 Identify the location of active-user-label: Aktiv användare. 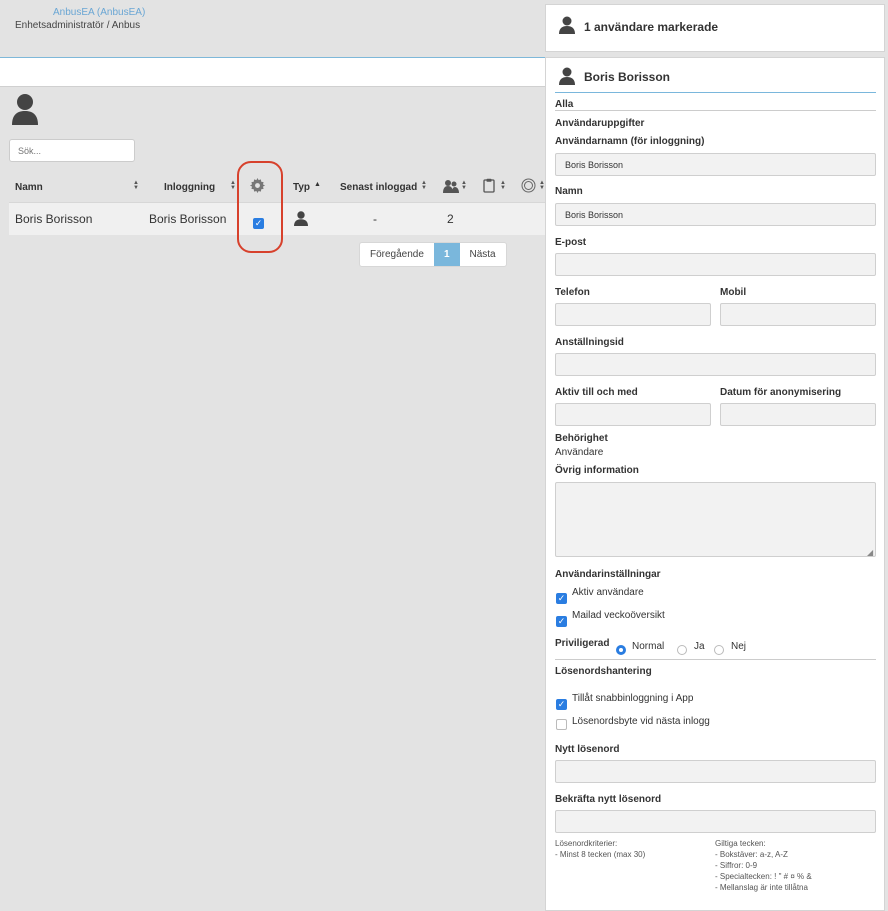
(608, 592).